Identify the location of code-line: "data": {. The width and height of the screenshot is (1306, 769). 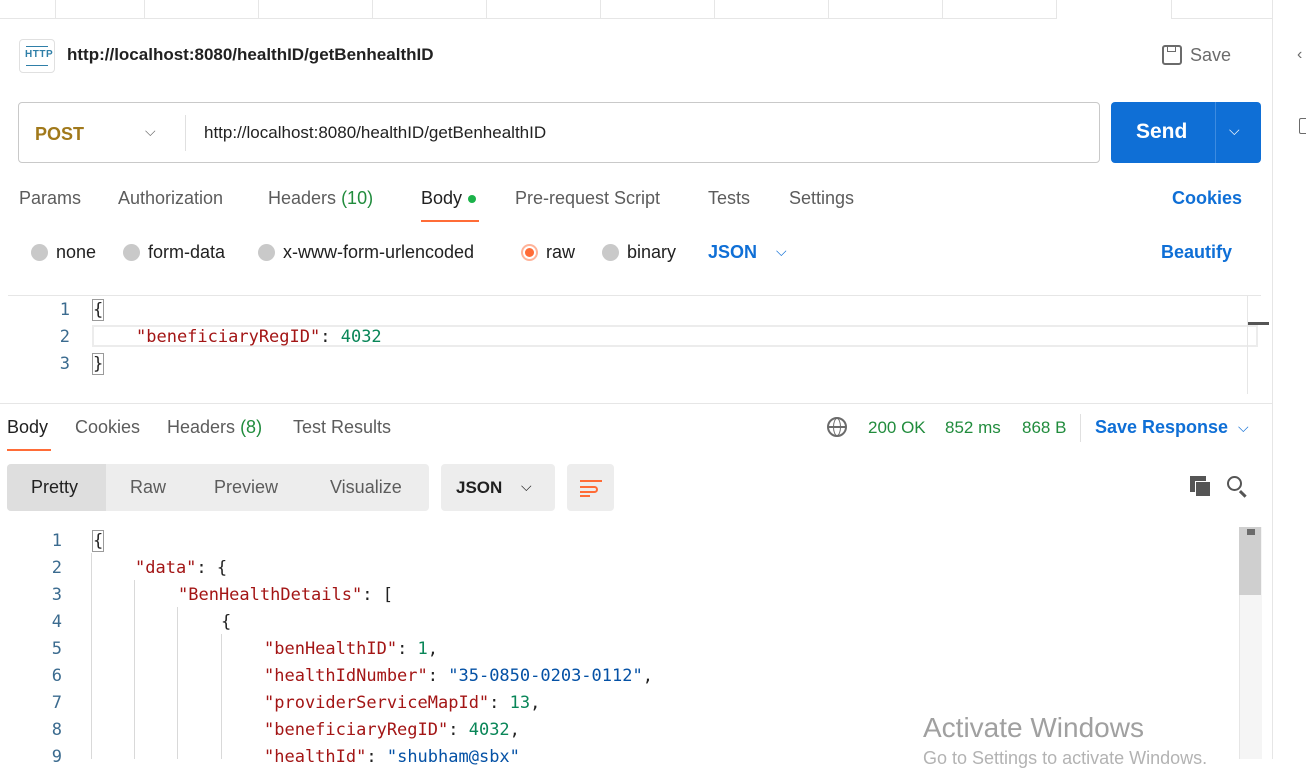
(181, 568).